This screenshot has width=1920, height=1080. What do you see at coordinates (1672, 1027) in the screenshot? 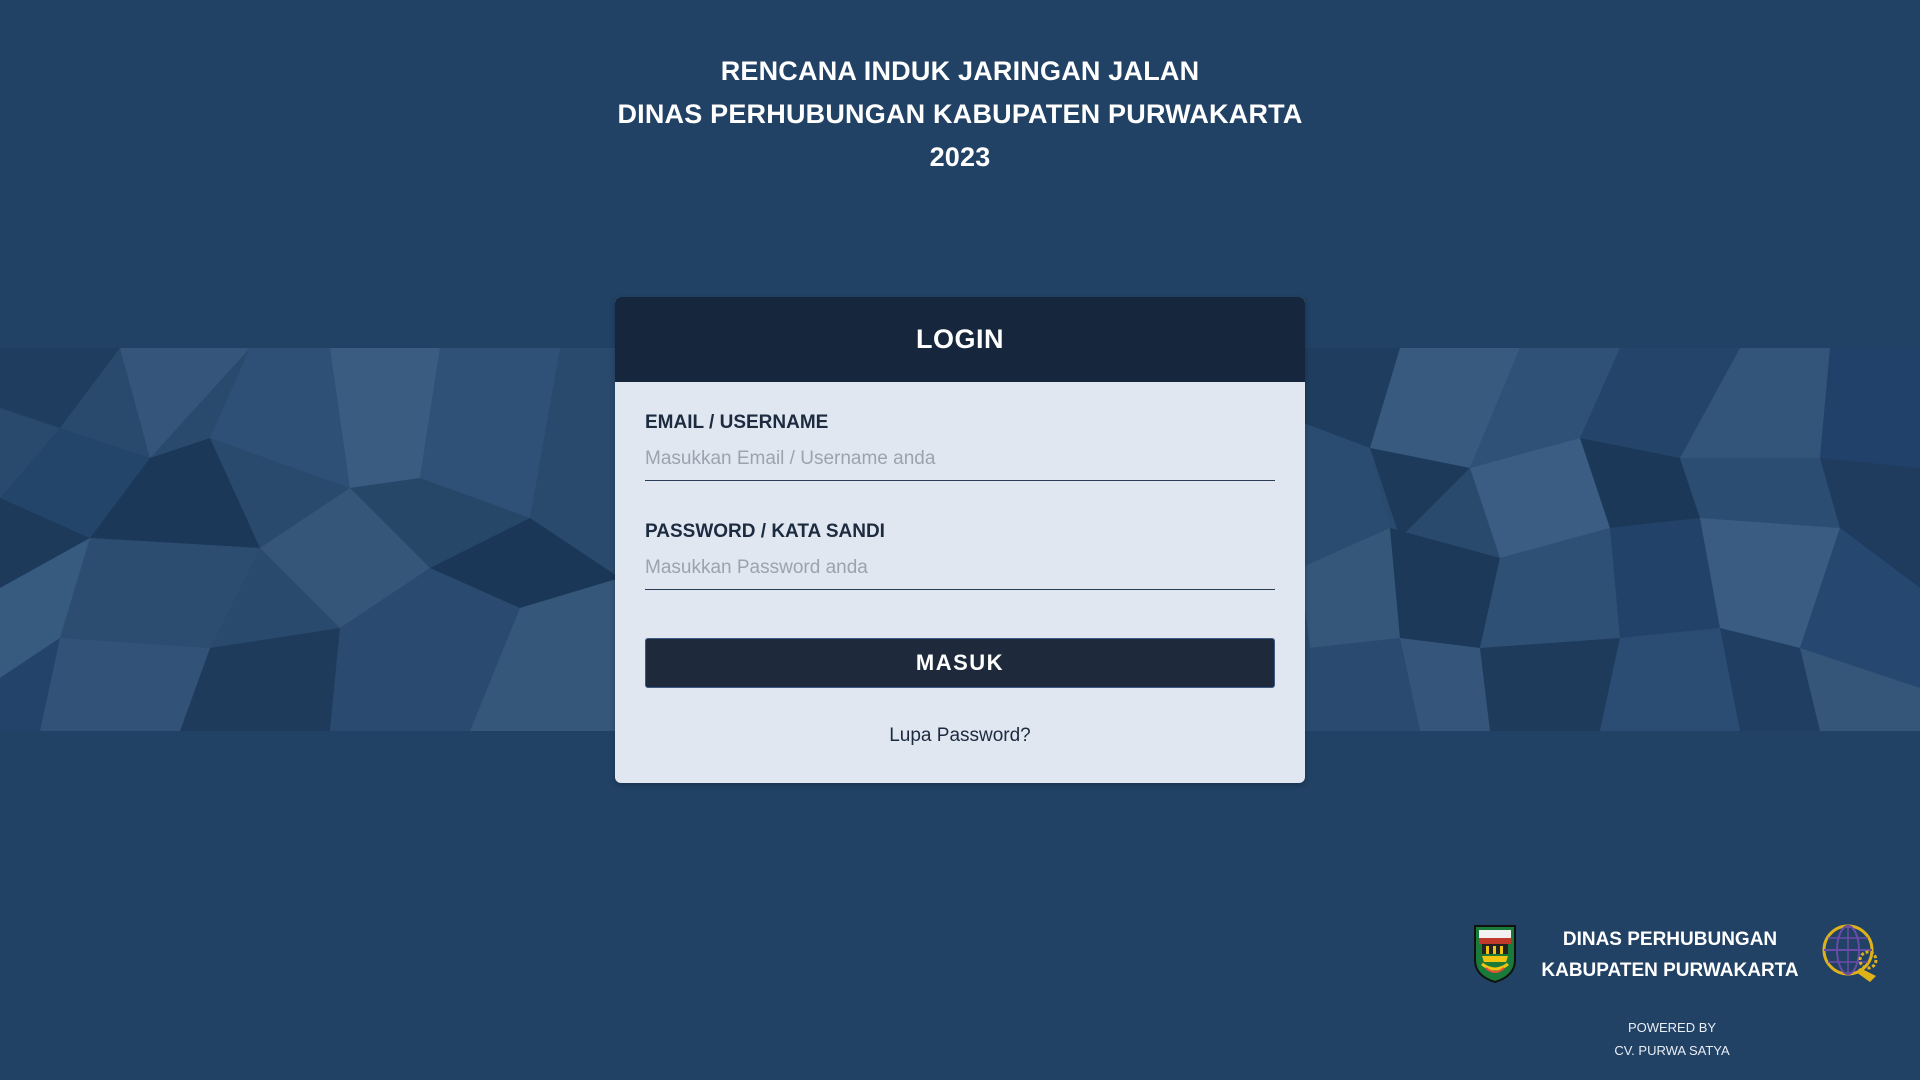
I see `powered-by-label: POWERED BY` at bounding box center [1672, 1027].